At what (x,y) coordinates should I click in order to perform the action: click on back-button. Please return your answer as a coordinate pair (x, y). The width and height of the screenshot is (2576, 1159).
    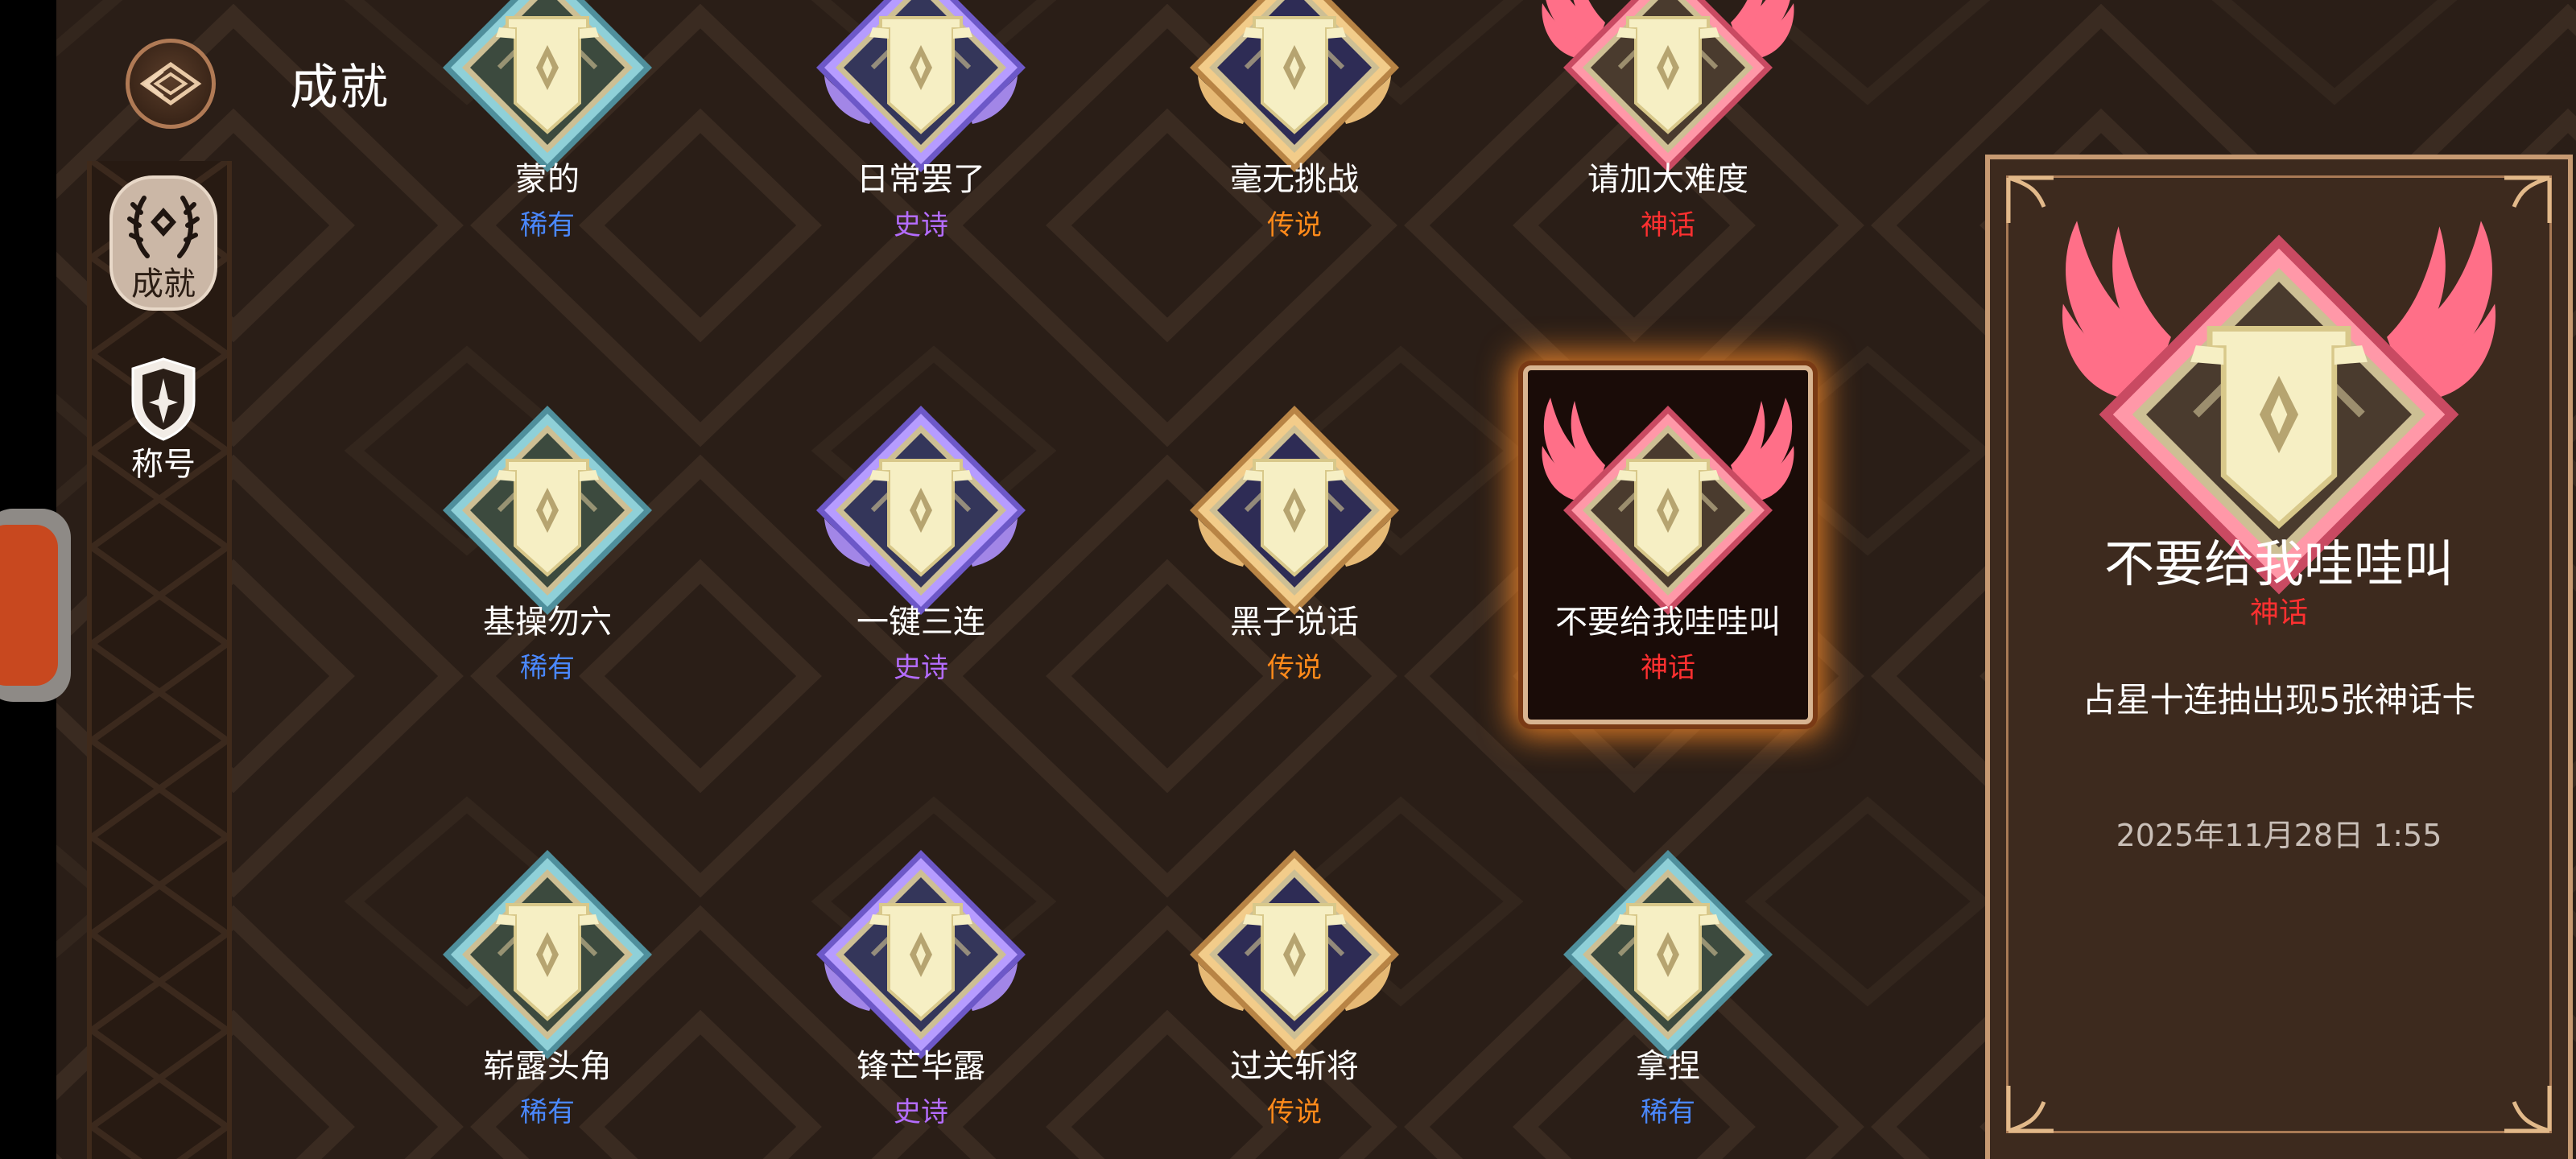
    Looking at the image, I should click on (171, 84).